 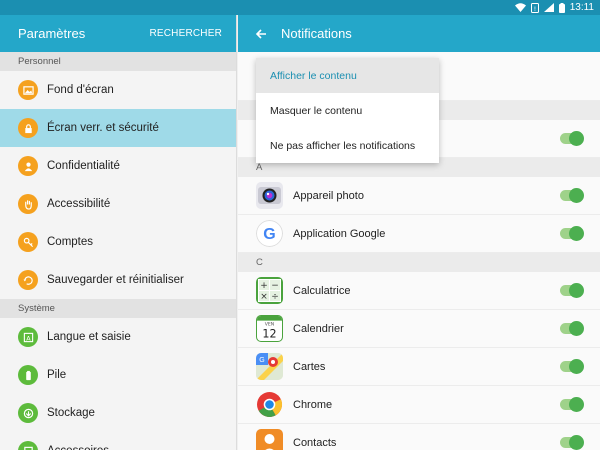 I want to click on sidebar-item-3: Accessoires, so click(x=118, y=441).